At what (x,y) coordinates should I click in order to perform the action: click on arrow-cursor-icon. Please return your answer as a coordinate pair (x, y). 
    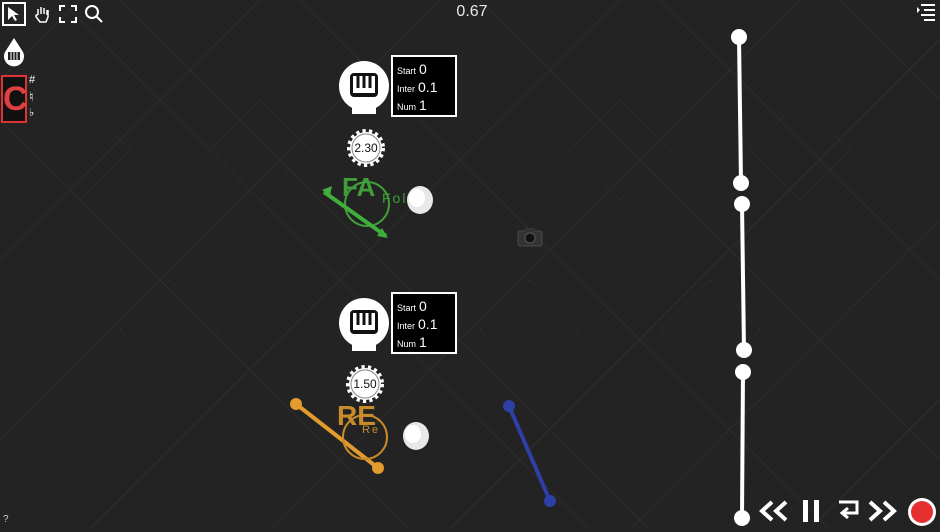
    Looking at the image, I should click on (13, 14).